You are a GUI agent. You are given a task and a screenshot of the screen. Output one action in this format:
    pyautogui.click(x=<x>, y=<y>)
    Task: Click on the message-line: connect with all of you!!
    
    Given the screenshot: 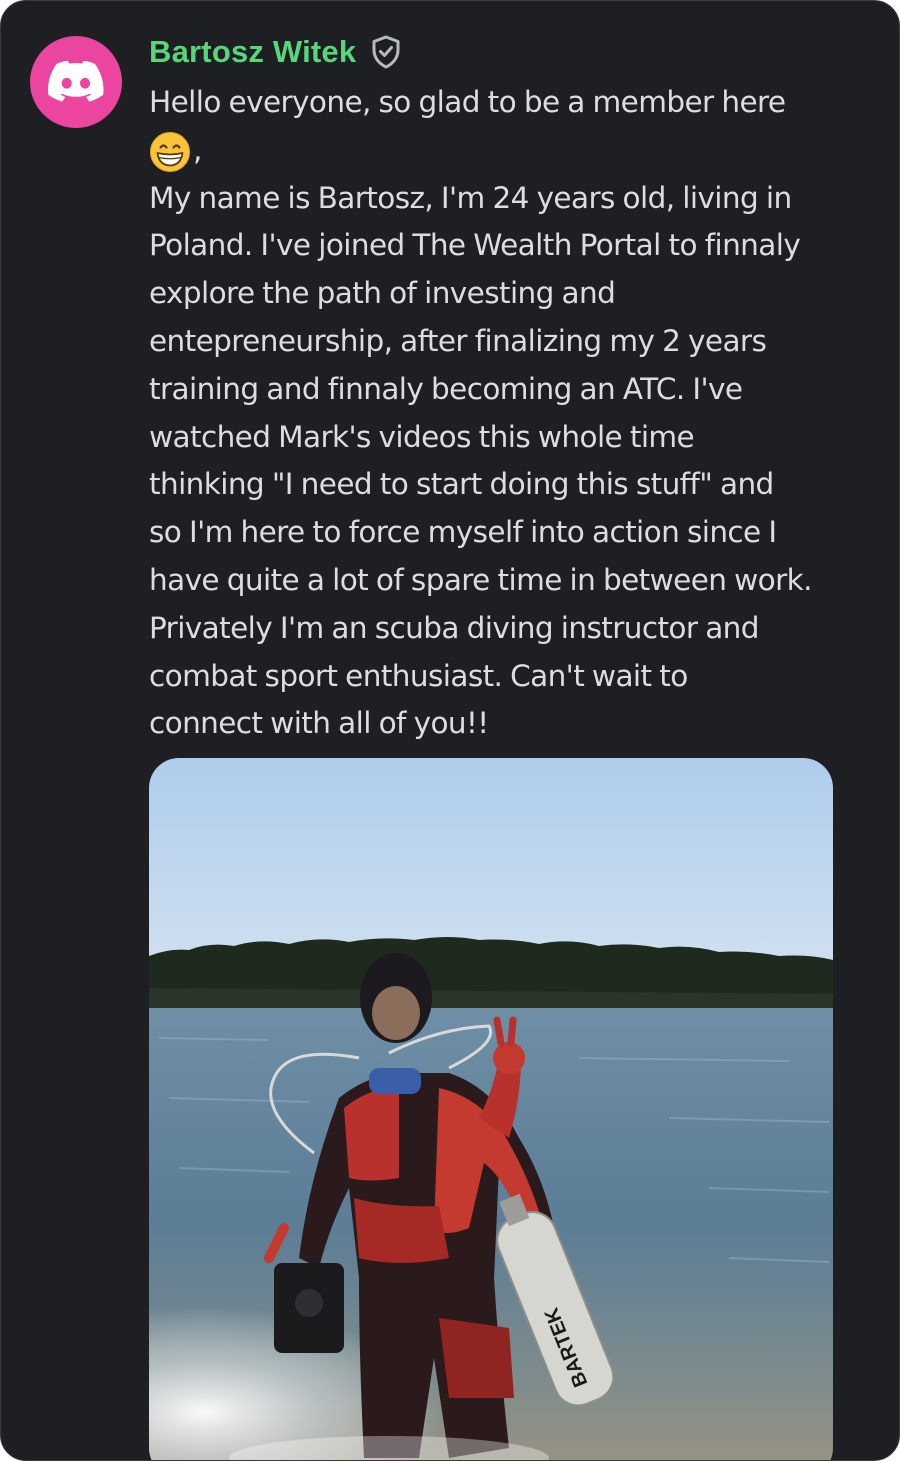 What is the action you would take?
    pyautogui.click(x=319, y=723)
    